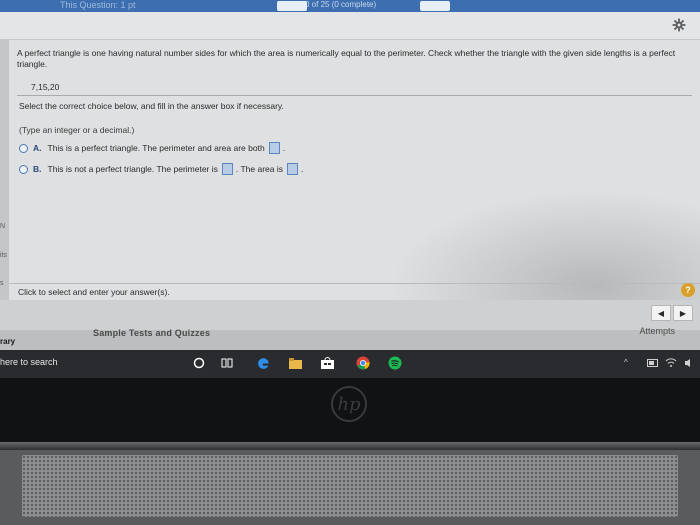 This screenshot has width=700, height=525. I want to click on cortana-icon, so click(199, 363).